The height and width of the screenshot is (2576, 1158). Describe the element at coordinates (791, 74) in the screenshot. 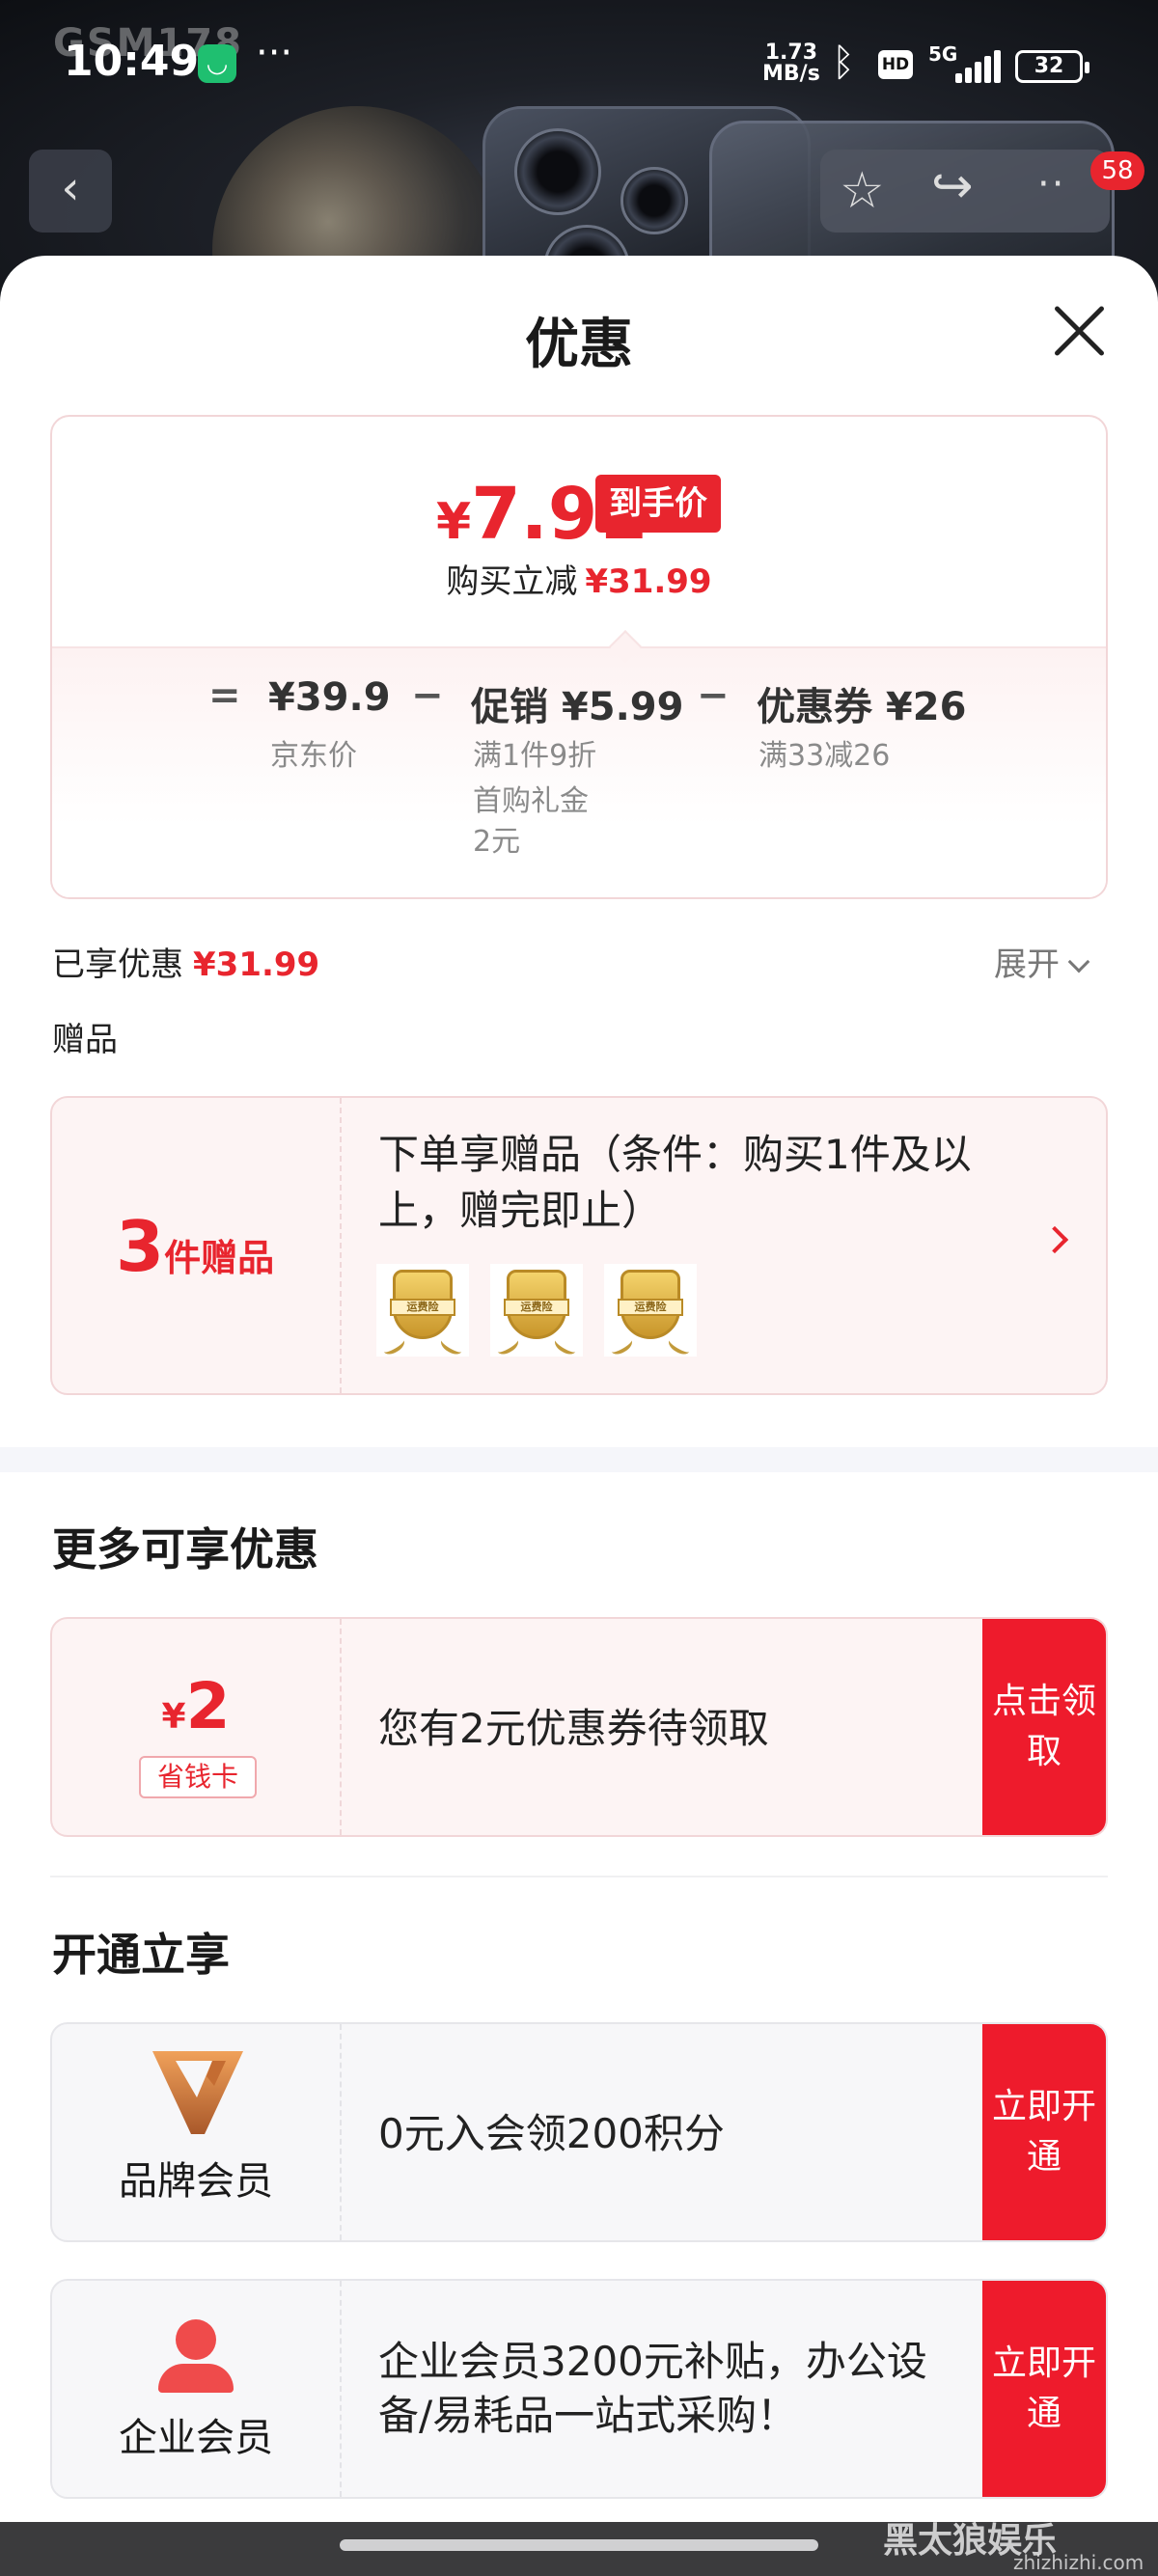

I see `network-speed-unit: MB/s` at that location.